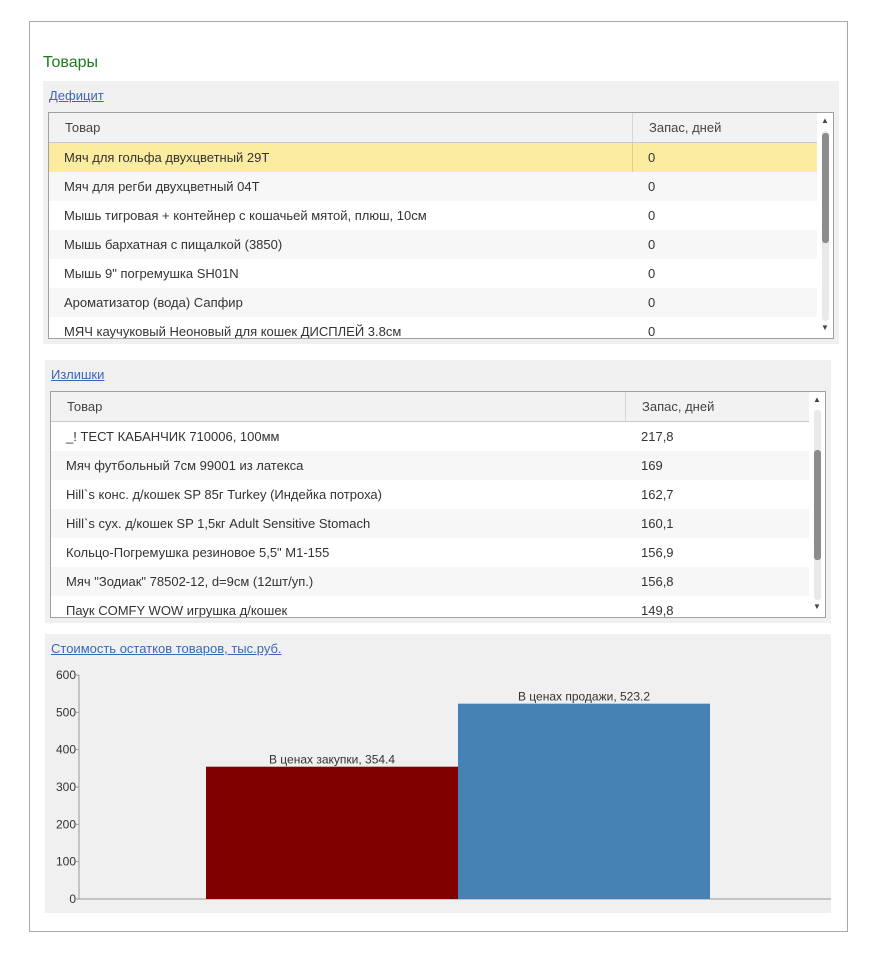 The image size is (873, 954). Describe the element at coordinates (77, 374) in the screenshot. I see `surplus-link: Излишки` at that location.